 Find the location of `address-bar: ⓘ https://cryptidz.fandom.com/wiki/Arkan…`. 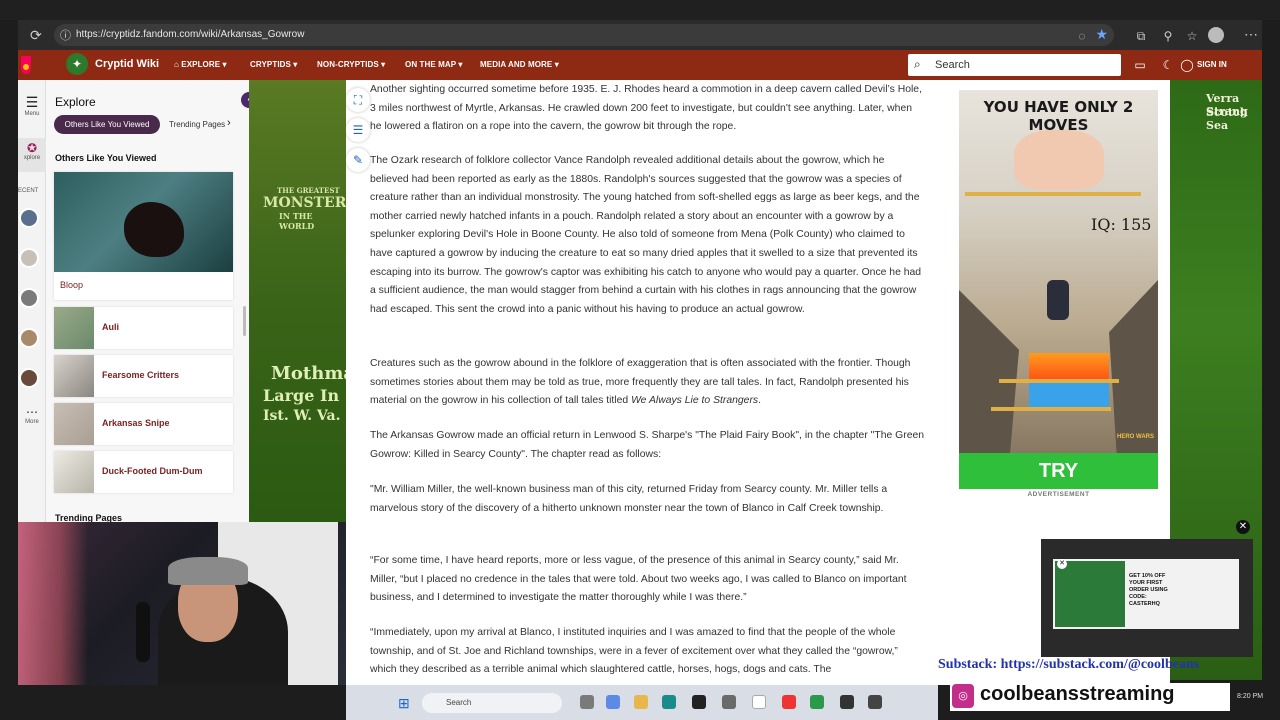

address-bar: ⓘ https://cryptidz.fandom.com/wiki/Arkan… is located at coordinates (584, 35).